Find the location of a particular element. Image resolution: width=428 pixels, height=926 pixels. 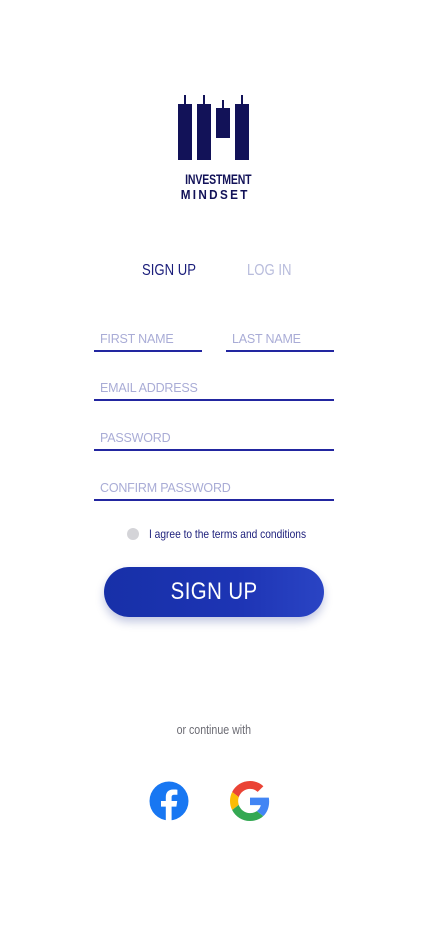

last-name-field is located at coordinates (280, 337).